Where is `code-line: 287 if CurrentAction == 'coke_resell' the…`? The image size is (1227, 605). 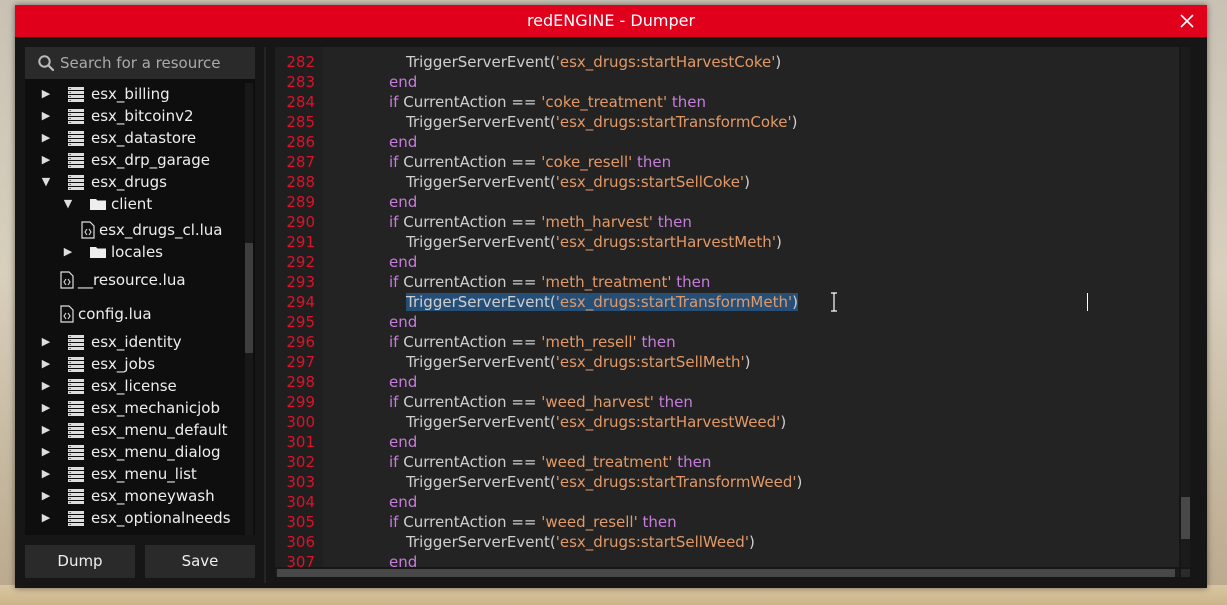
code-line: 287 if CurrentAction == 'coke_resell' the… is located at coordinates (727, 162).